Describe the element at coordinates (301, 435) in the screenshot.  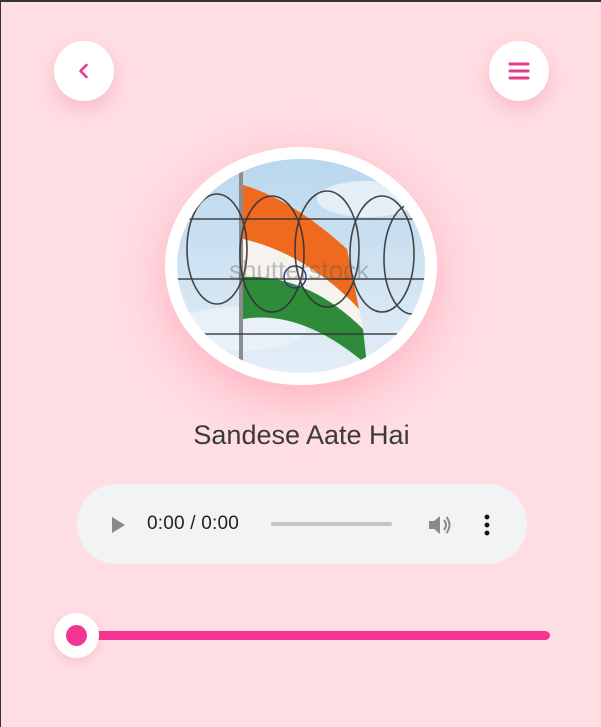
I see `track-title: Sandese Aate Hai` at that location.